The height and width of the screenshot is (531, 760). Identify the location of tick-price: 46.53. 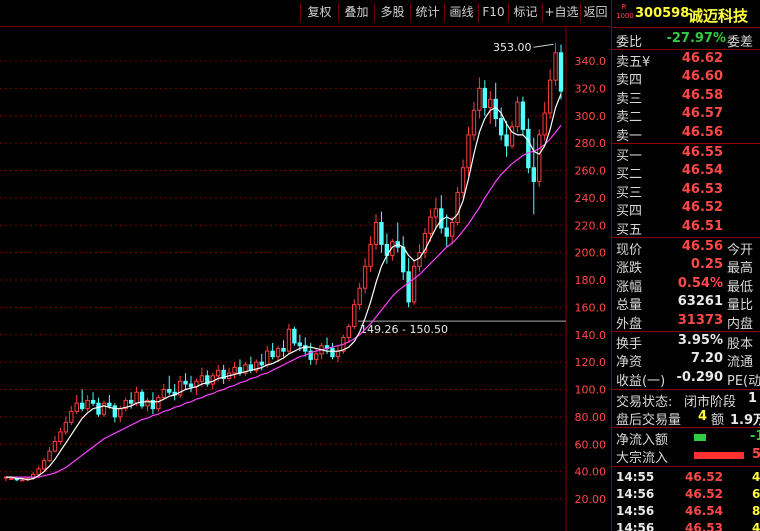
(704, 526).